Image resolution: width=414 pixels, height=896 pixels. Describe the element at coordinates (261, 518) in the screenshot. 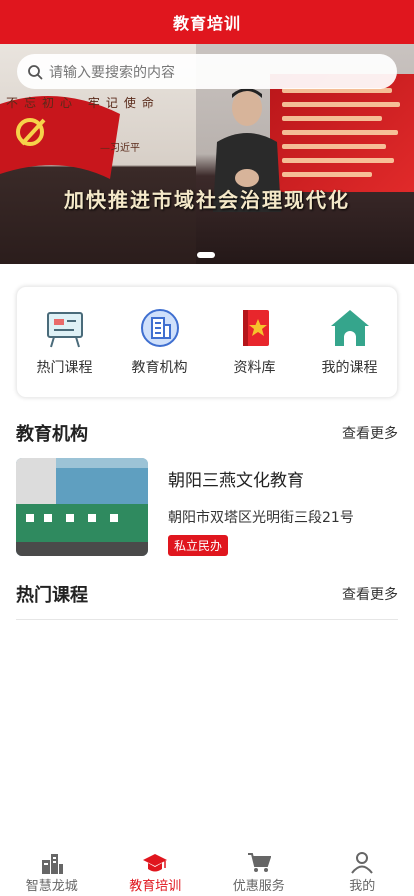

I see `institution-address: 朝阳市双塔区光明街三段21号` at that location.